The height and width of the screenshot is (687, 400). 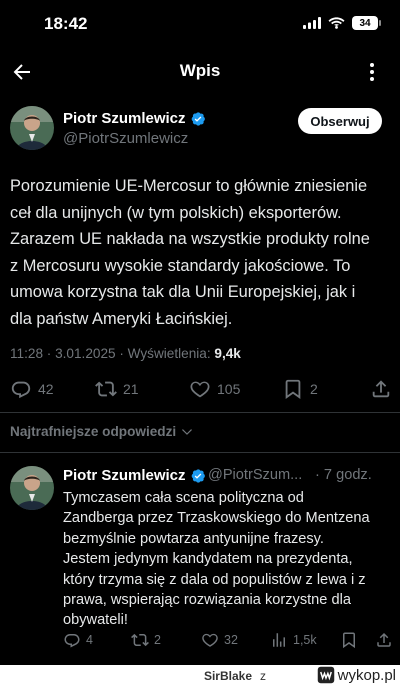 I want to click on tweet-timestamp: 11:28 · 3.01.2025 · Wyświetlenia:, so click(x=112, y=353).